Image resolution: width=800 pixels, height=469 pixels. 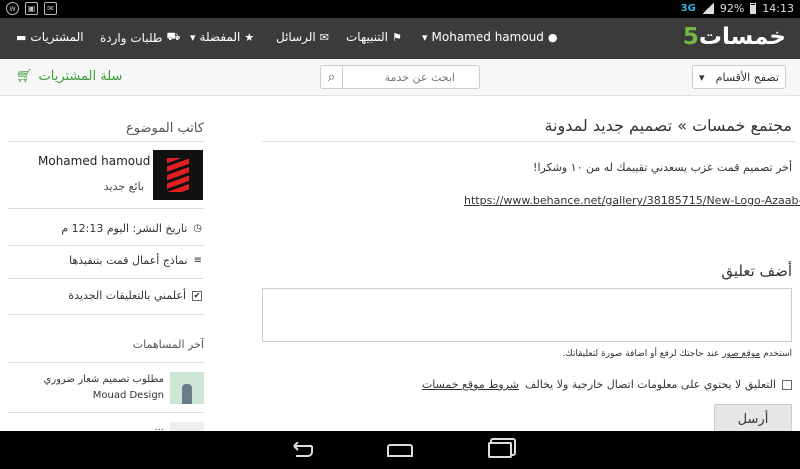 I want to click on cart-link: 🛒︎ سلة المشتريات, so click(x=69, y=76).